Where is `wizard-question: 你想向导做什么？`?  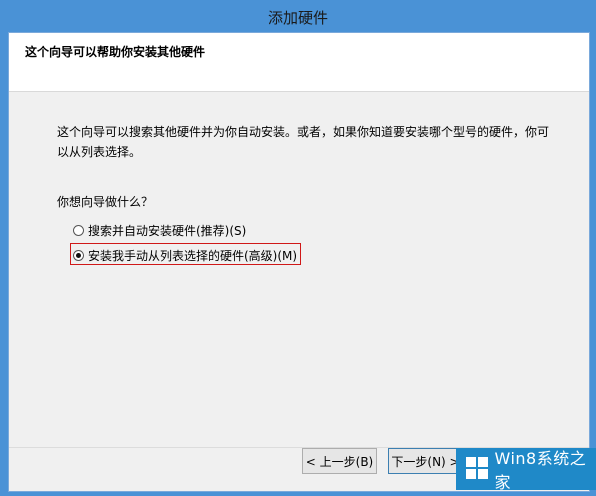
wizard-question: 你想向导做什么？ is located at coordinates (105, 202).